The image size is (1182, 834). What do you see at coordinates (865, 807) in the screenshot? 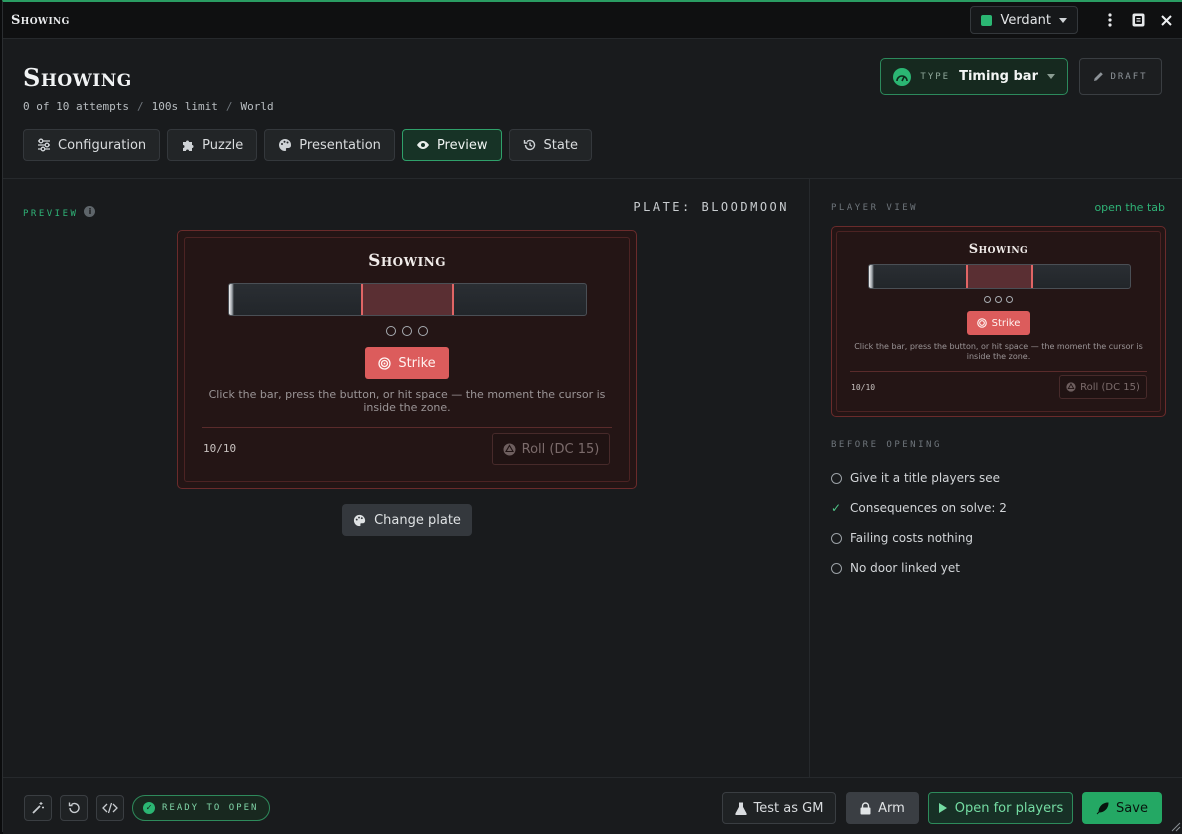
I see `lock-icon` at bounding box center [865, 807].